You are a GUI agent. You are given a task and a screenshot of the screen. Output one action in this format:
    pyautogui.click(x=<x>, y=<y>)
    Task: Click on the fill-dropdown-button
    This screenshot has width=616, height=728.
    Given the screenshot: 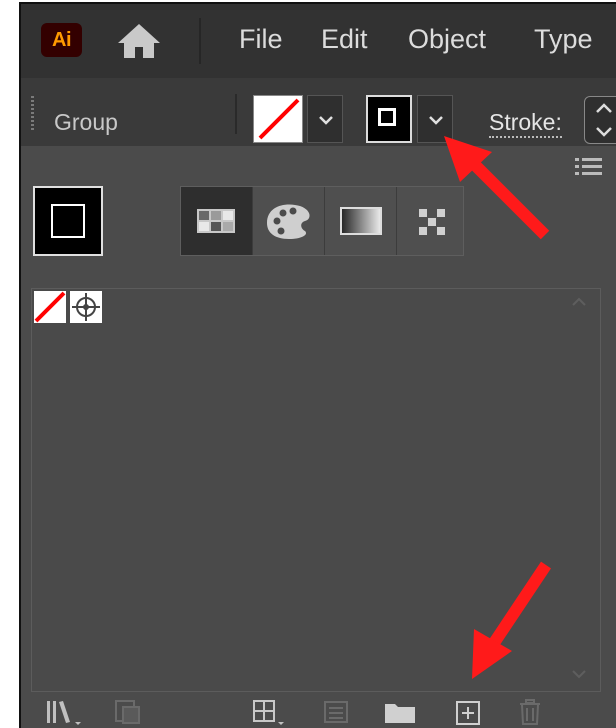 What is the action you would take?
    pyautogui.click(x=325, y=119)
    